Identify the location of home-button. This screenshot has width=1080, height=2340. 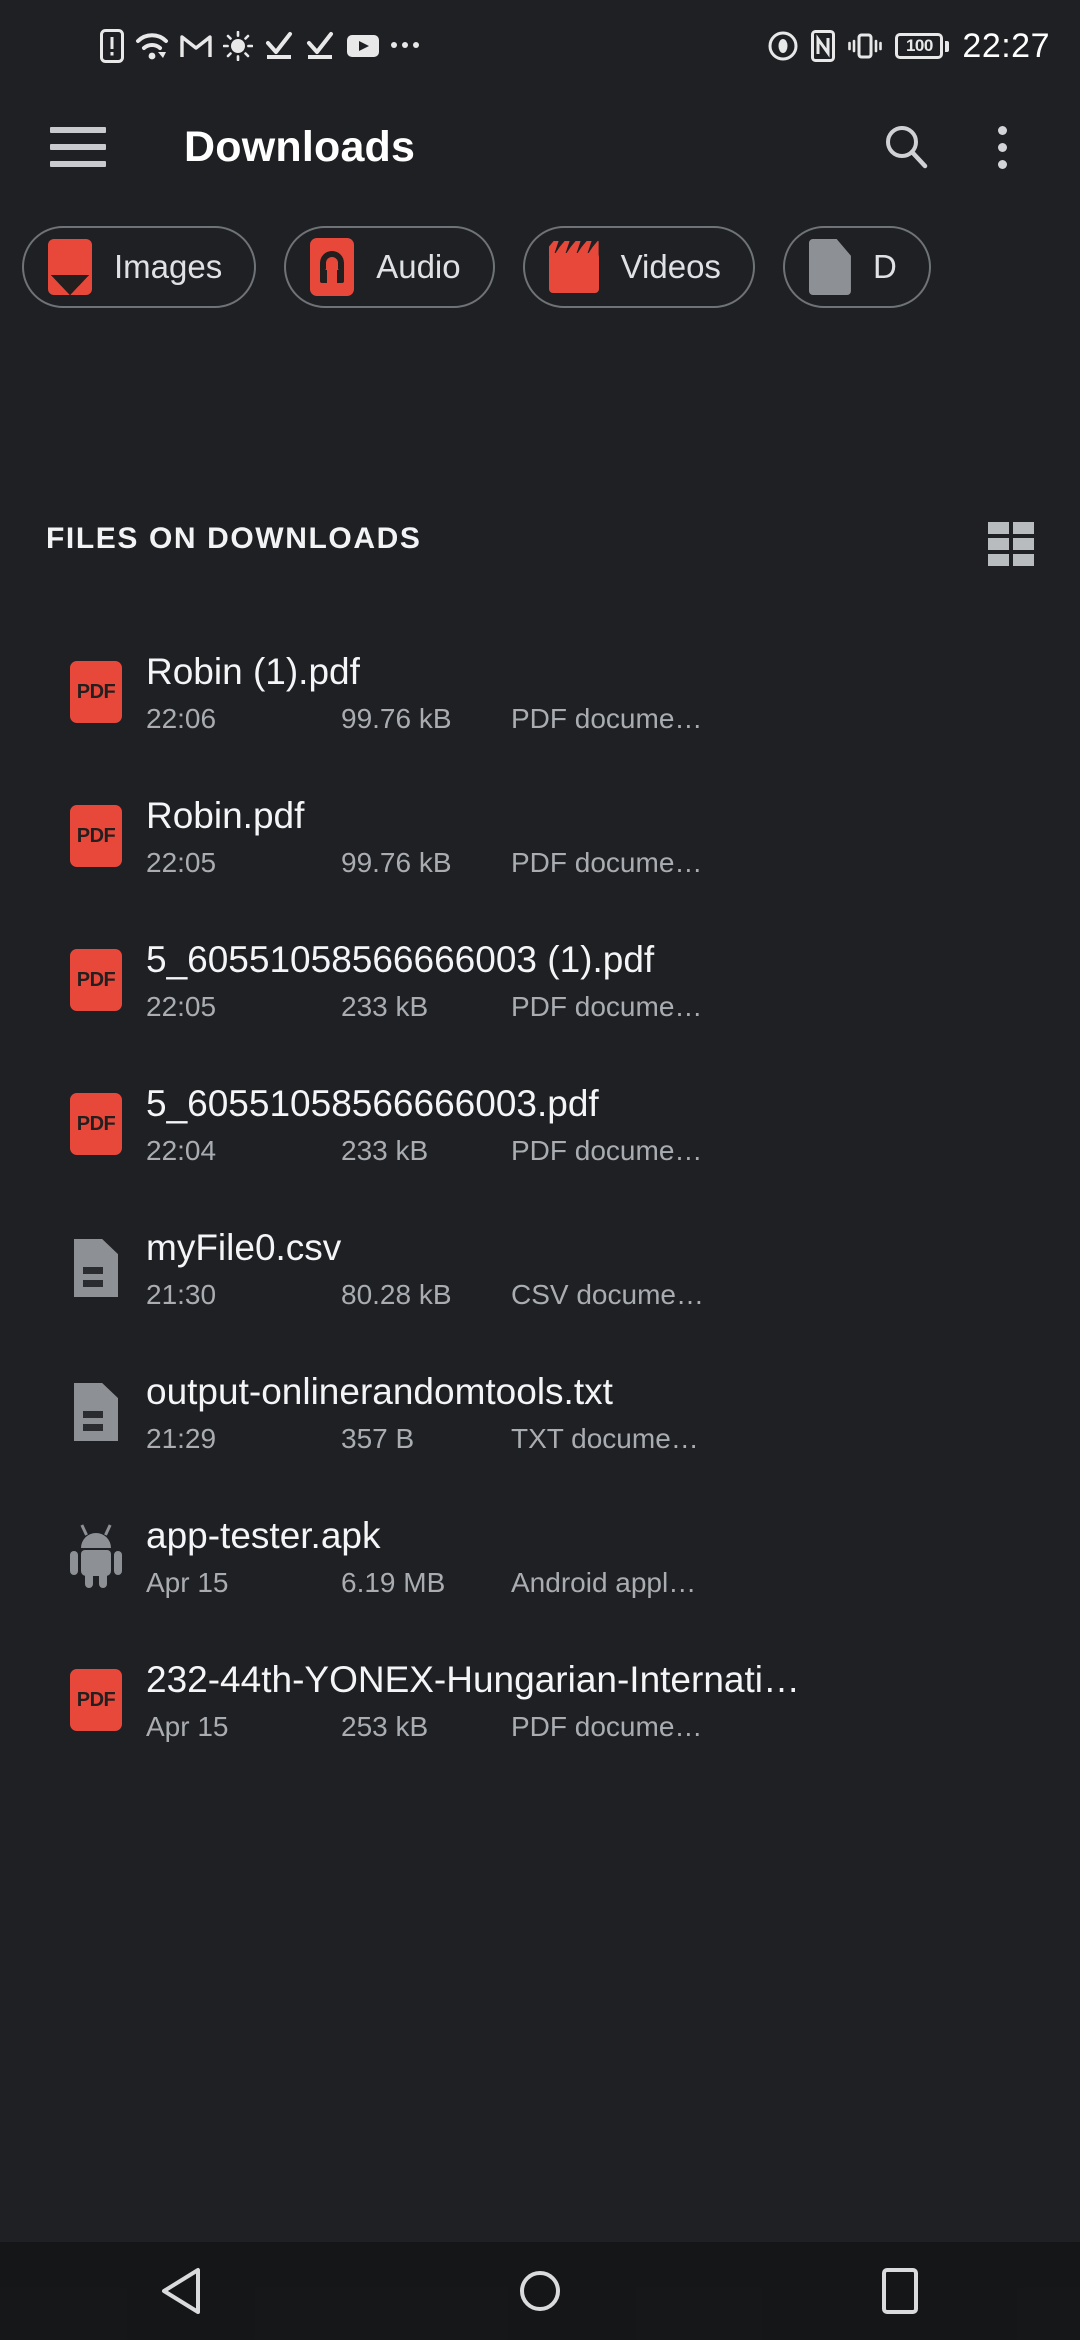
(540, 2291).